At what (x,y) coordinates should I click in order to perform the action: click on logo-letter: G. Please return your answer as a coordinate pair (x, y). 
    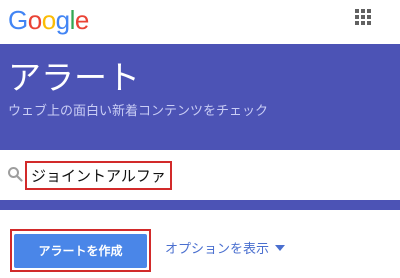
    Looking at the image, I should click on (18, 20).